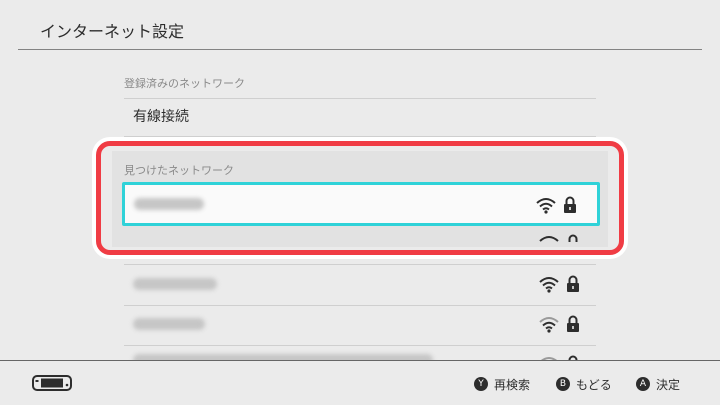 The height and width of the screenshot is (405, 720). Describe the element at coordinates (184, 83) in the screenshot. I see `registered-networks-label: 登録済みのネットワーク` at that location.